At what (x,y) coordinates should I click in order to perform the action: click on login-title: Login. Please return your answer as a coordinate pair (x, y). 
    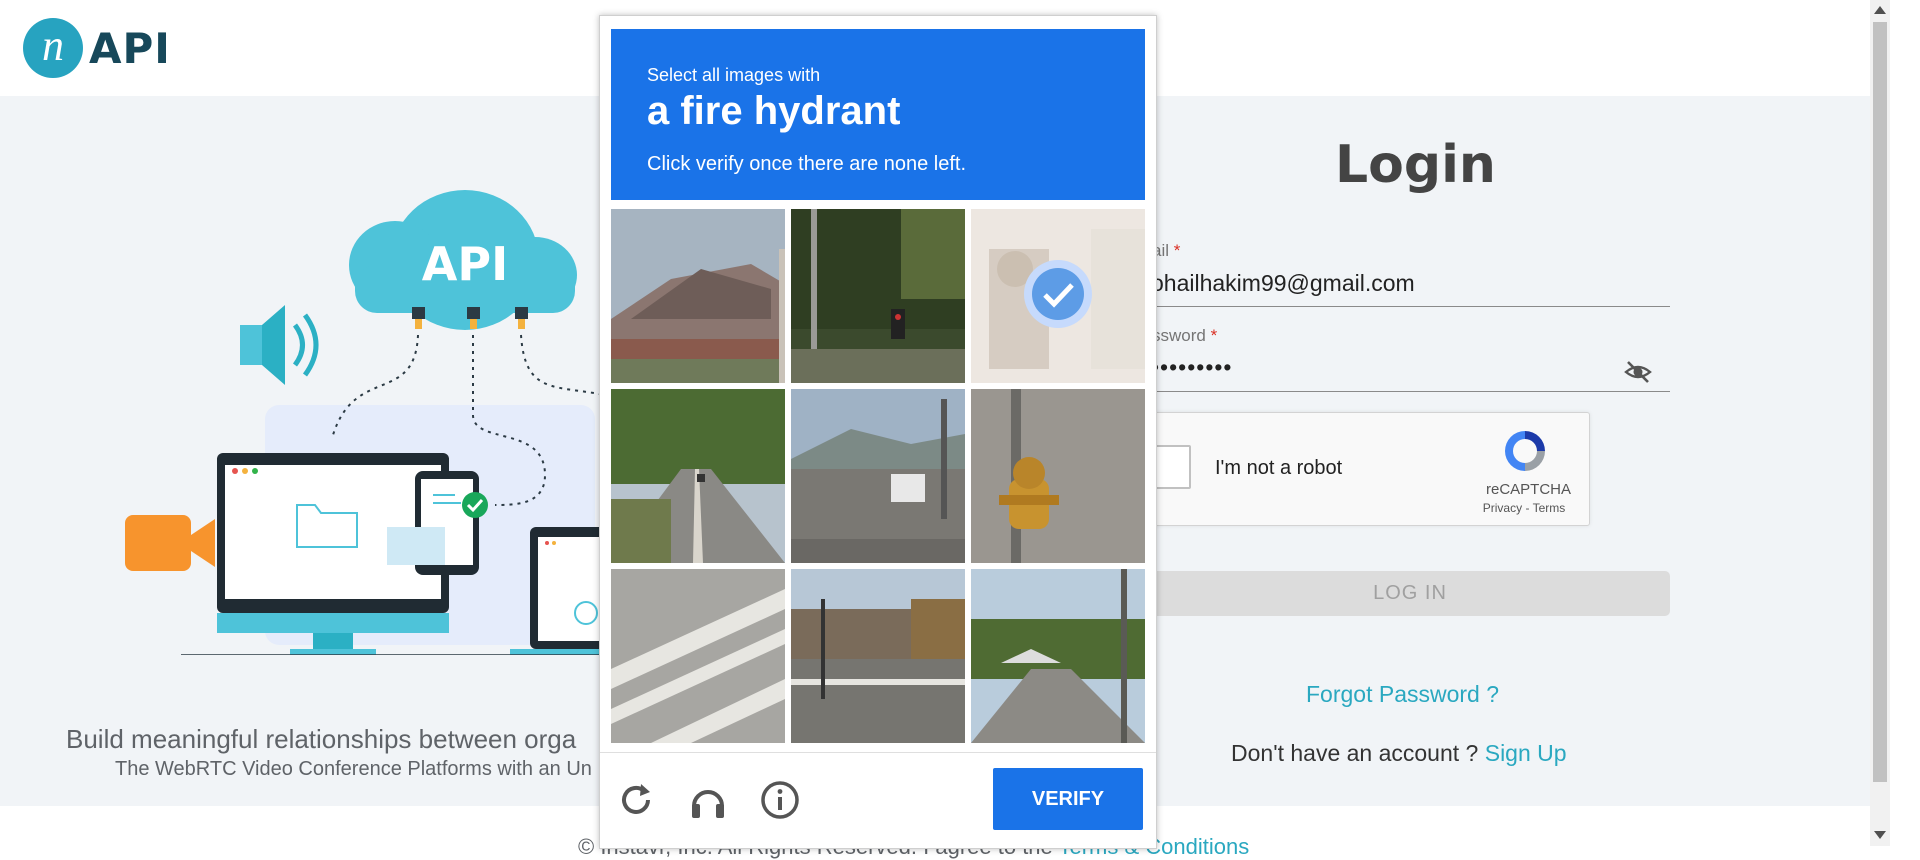
    Looking at the image, I should click on (1415, 165).